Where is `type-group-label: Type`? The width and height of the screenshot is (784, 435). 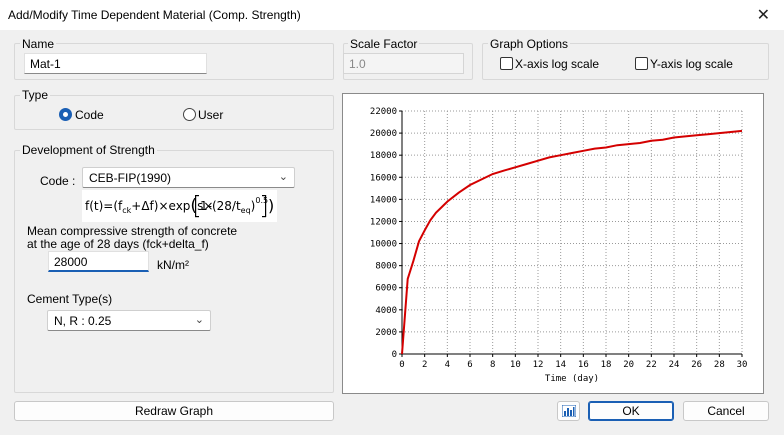
type-group-label: Type is located at coordinates (35, 95).